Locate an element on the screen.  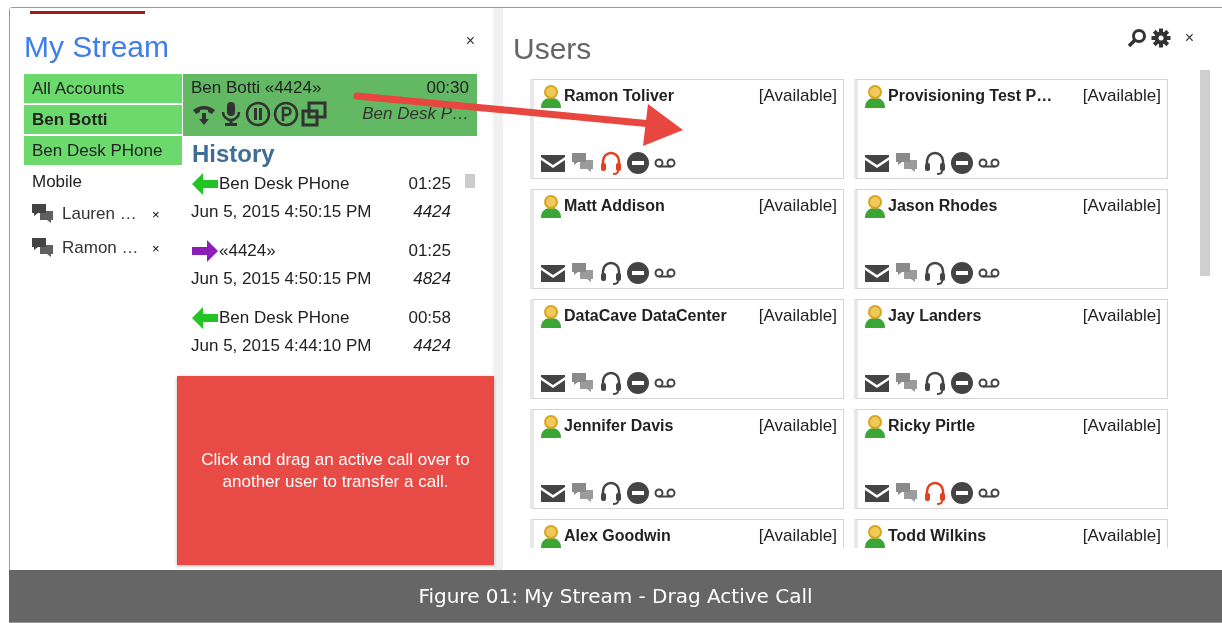
user-card: Jason Rhodes [Available] is located at coordinates (1011, 239).